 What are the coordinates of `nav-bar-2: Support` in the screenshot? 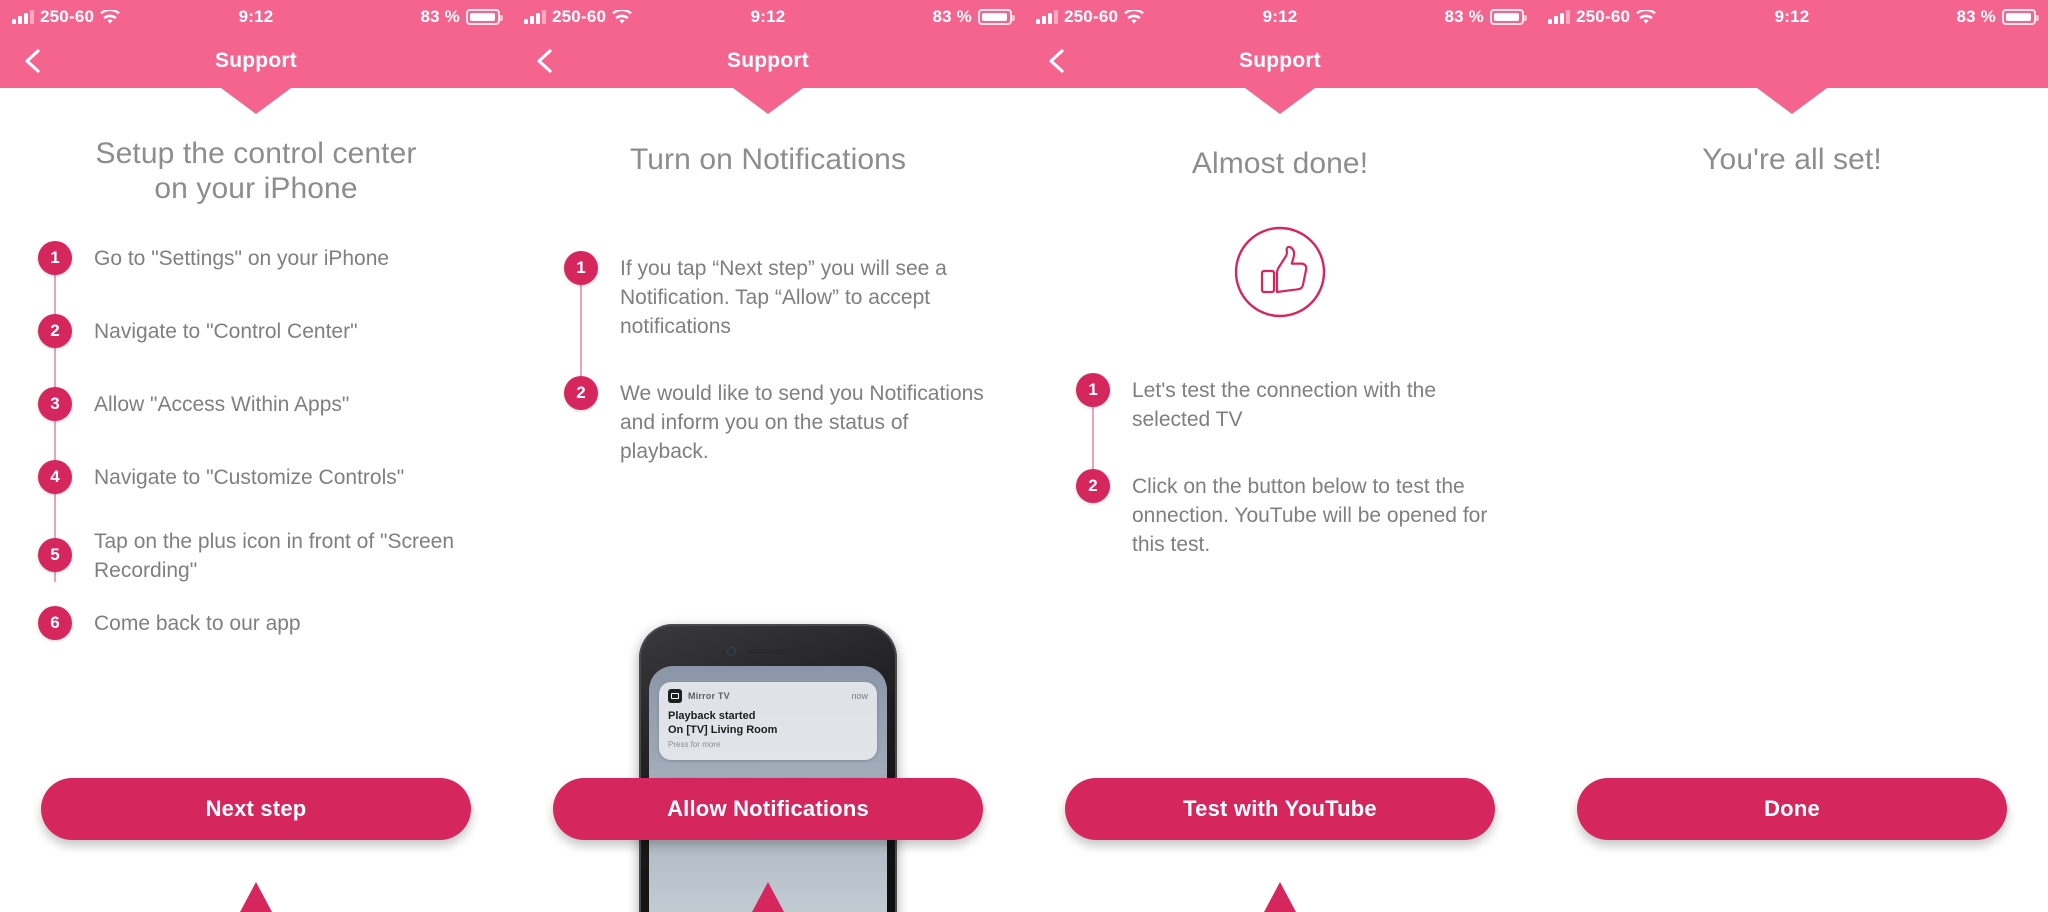 It's located at (768, 61).